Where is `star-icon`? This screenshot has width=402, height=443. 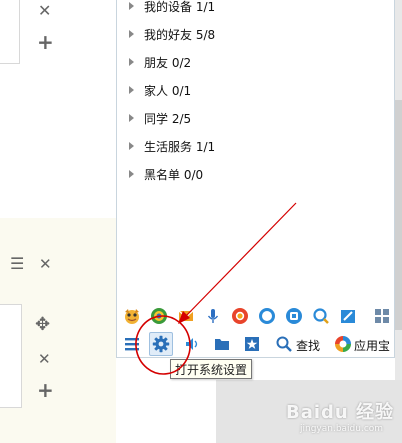 star-icon is located at coordinates (252, 344).